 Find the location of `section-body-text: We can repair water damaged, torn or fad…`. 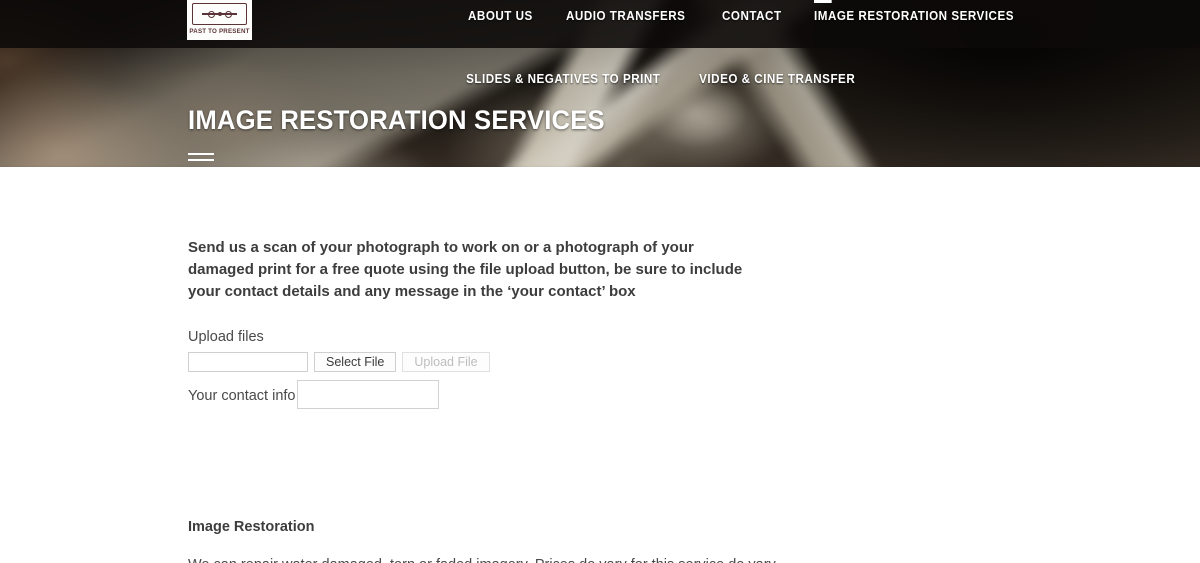

section-body-text: We can repair water damaged, torn or fad… is located at coordinates (488, 558).